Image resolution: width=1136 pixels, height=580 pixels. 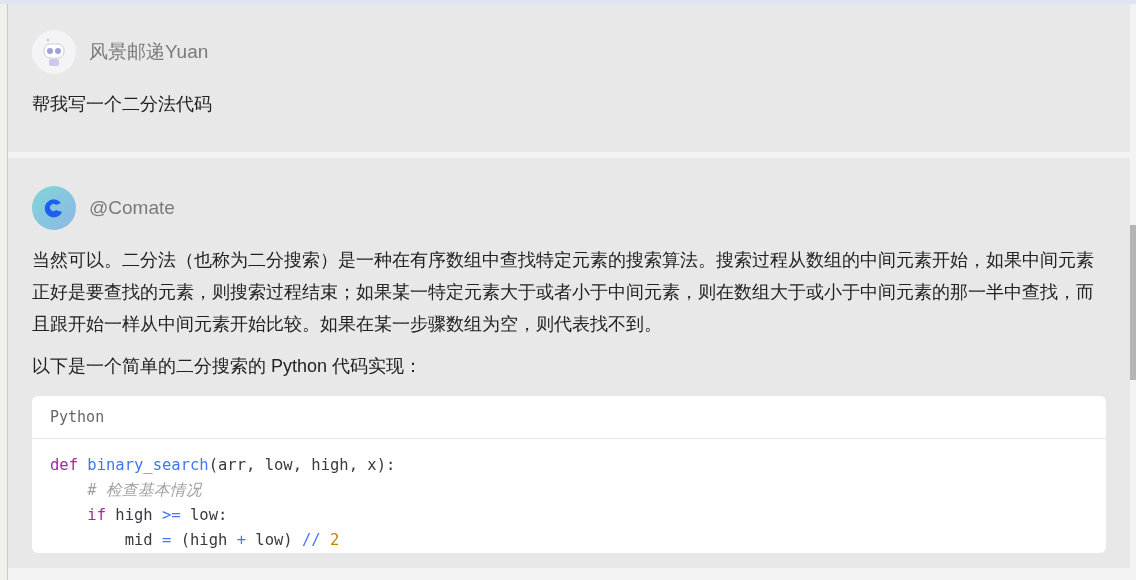 I want to click on message-text: 以下是一个简单的二分搜索的 Python 代码实现：, so click(x=228, y=366).